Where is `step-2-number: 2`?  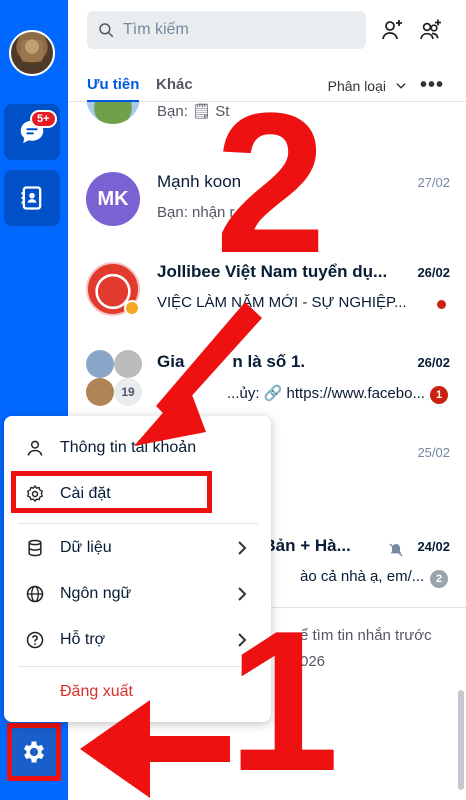 step-2-number: 2 is located at coordinates (270, 183).